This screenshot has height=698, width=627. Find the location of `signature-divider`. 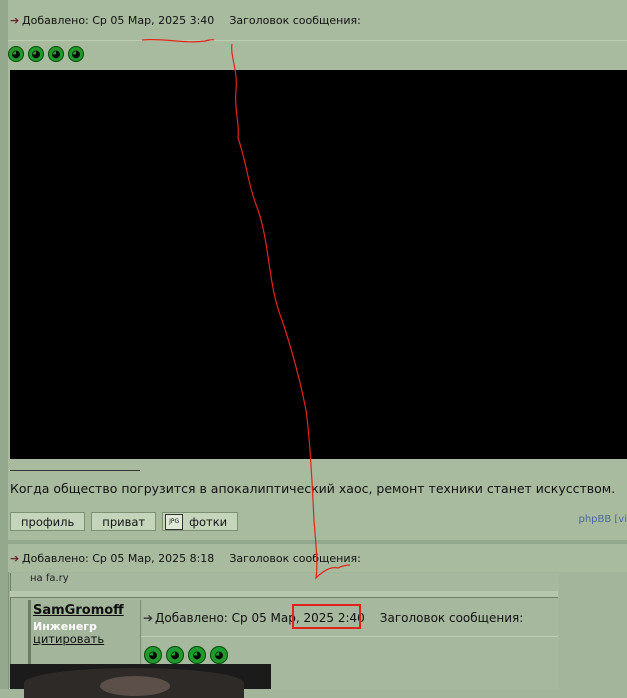

signature-divider is located at coordinates (75, 470).